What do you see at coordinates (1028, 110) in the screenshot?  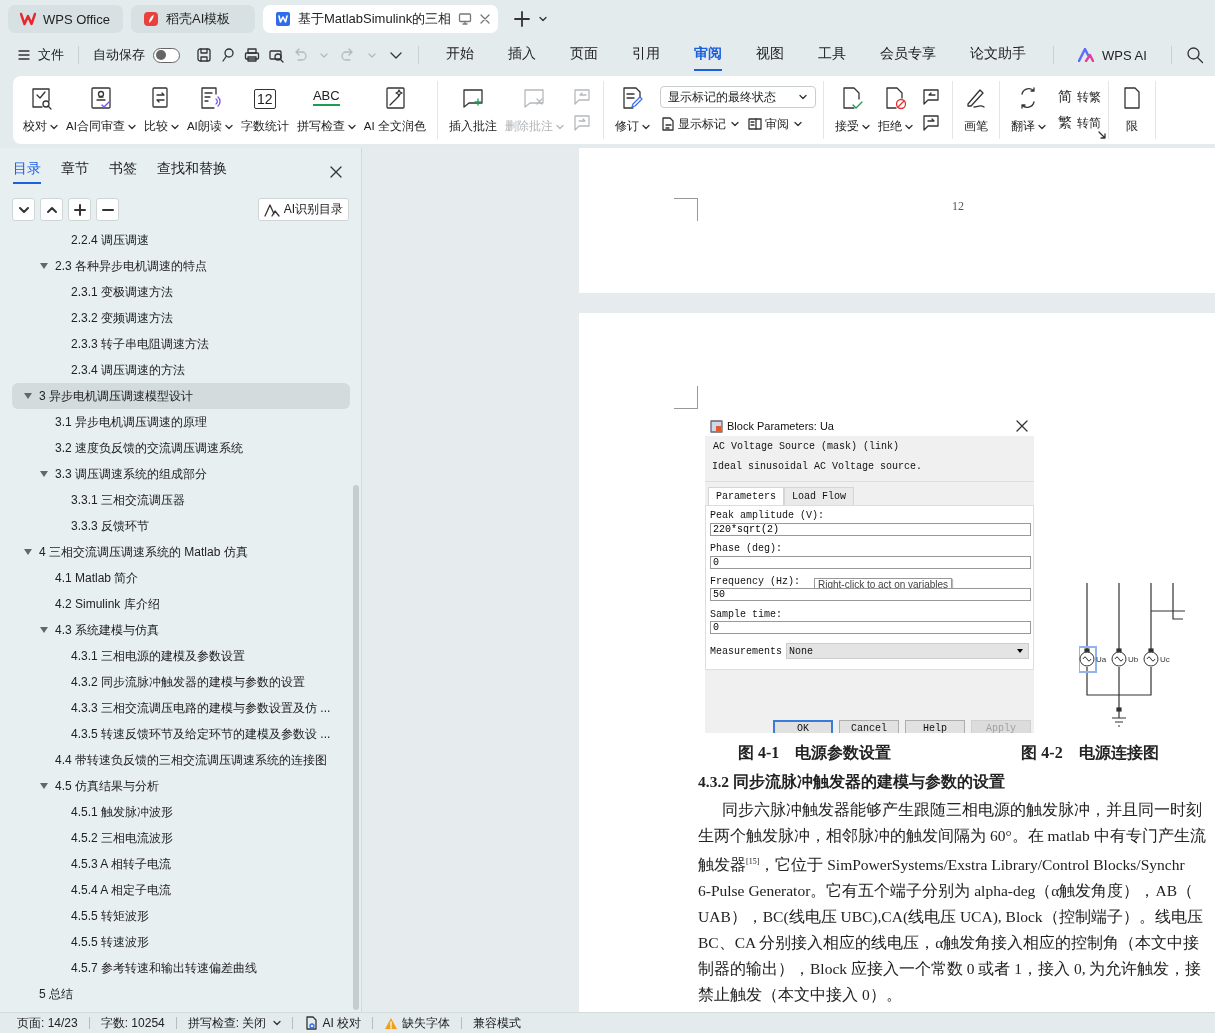 I see `ribbon-button: 翻译` at bounding box center [1028, 110].